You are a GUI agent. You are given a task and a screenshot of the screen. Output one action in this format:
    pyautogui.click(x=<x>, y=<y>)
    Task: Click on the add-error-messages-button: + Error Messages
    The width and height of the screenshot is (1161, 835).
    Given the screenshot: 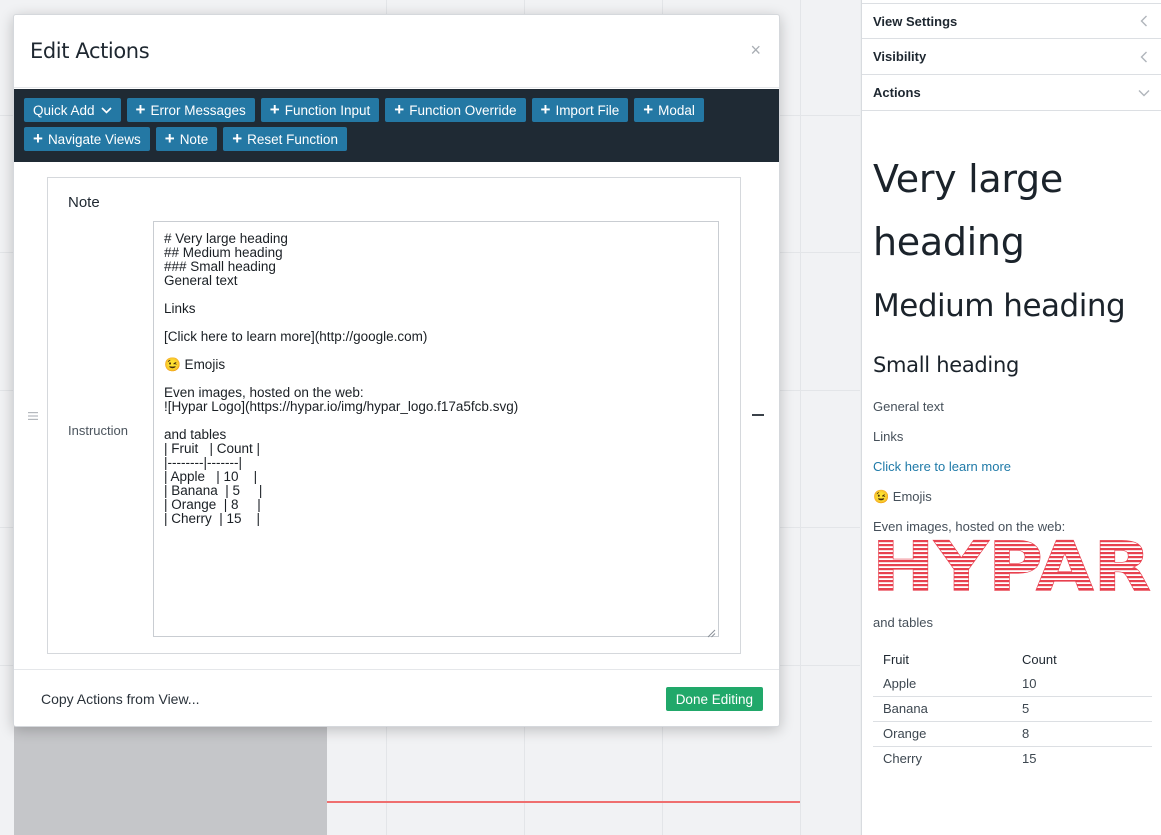 What is the action you would take?
    pyautogui.click(x=190, y=110)
    